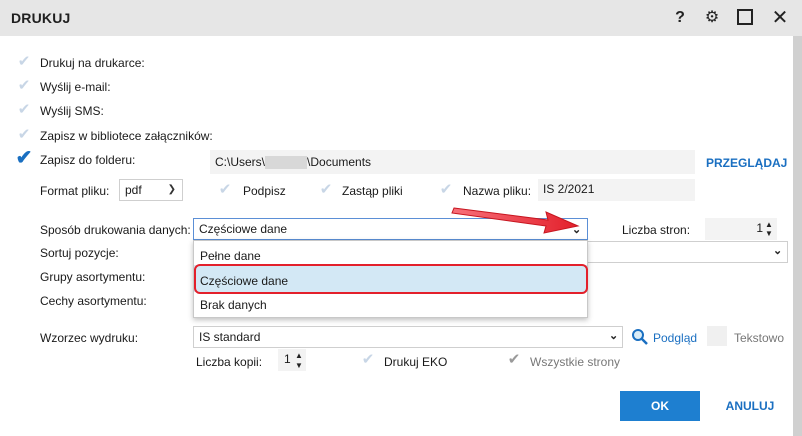 Image resolution: width=802 pixels, height=436 pixels. I want to click on maximize-icon, so click(745, 17).